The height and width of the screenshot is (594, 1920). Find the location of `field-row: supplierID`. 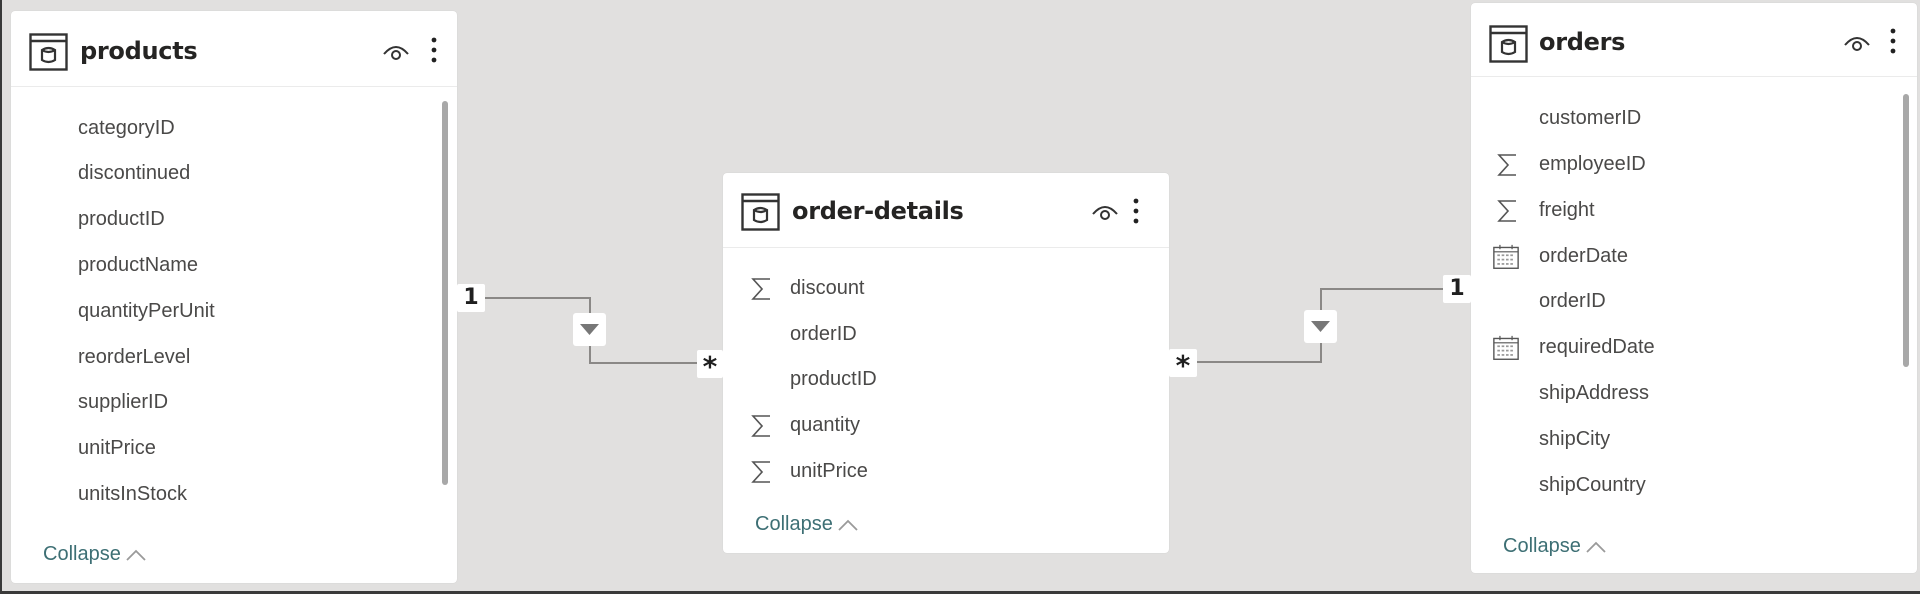

field-row: supplierID is located at coordinates (227, 402).